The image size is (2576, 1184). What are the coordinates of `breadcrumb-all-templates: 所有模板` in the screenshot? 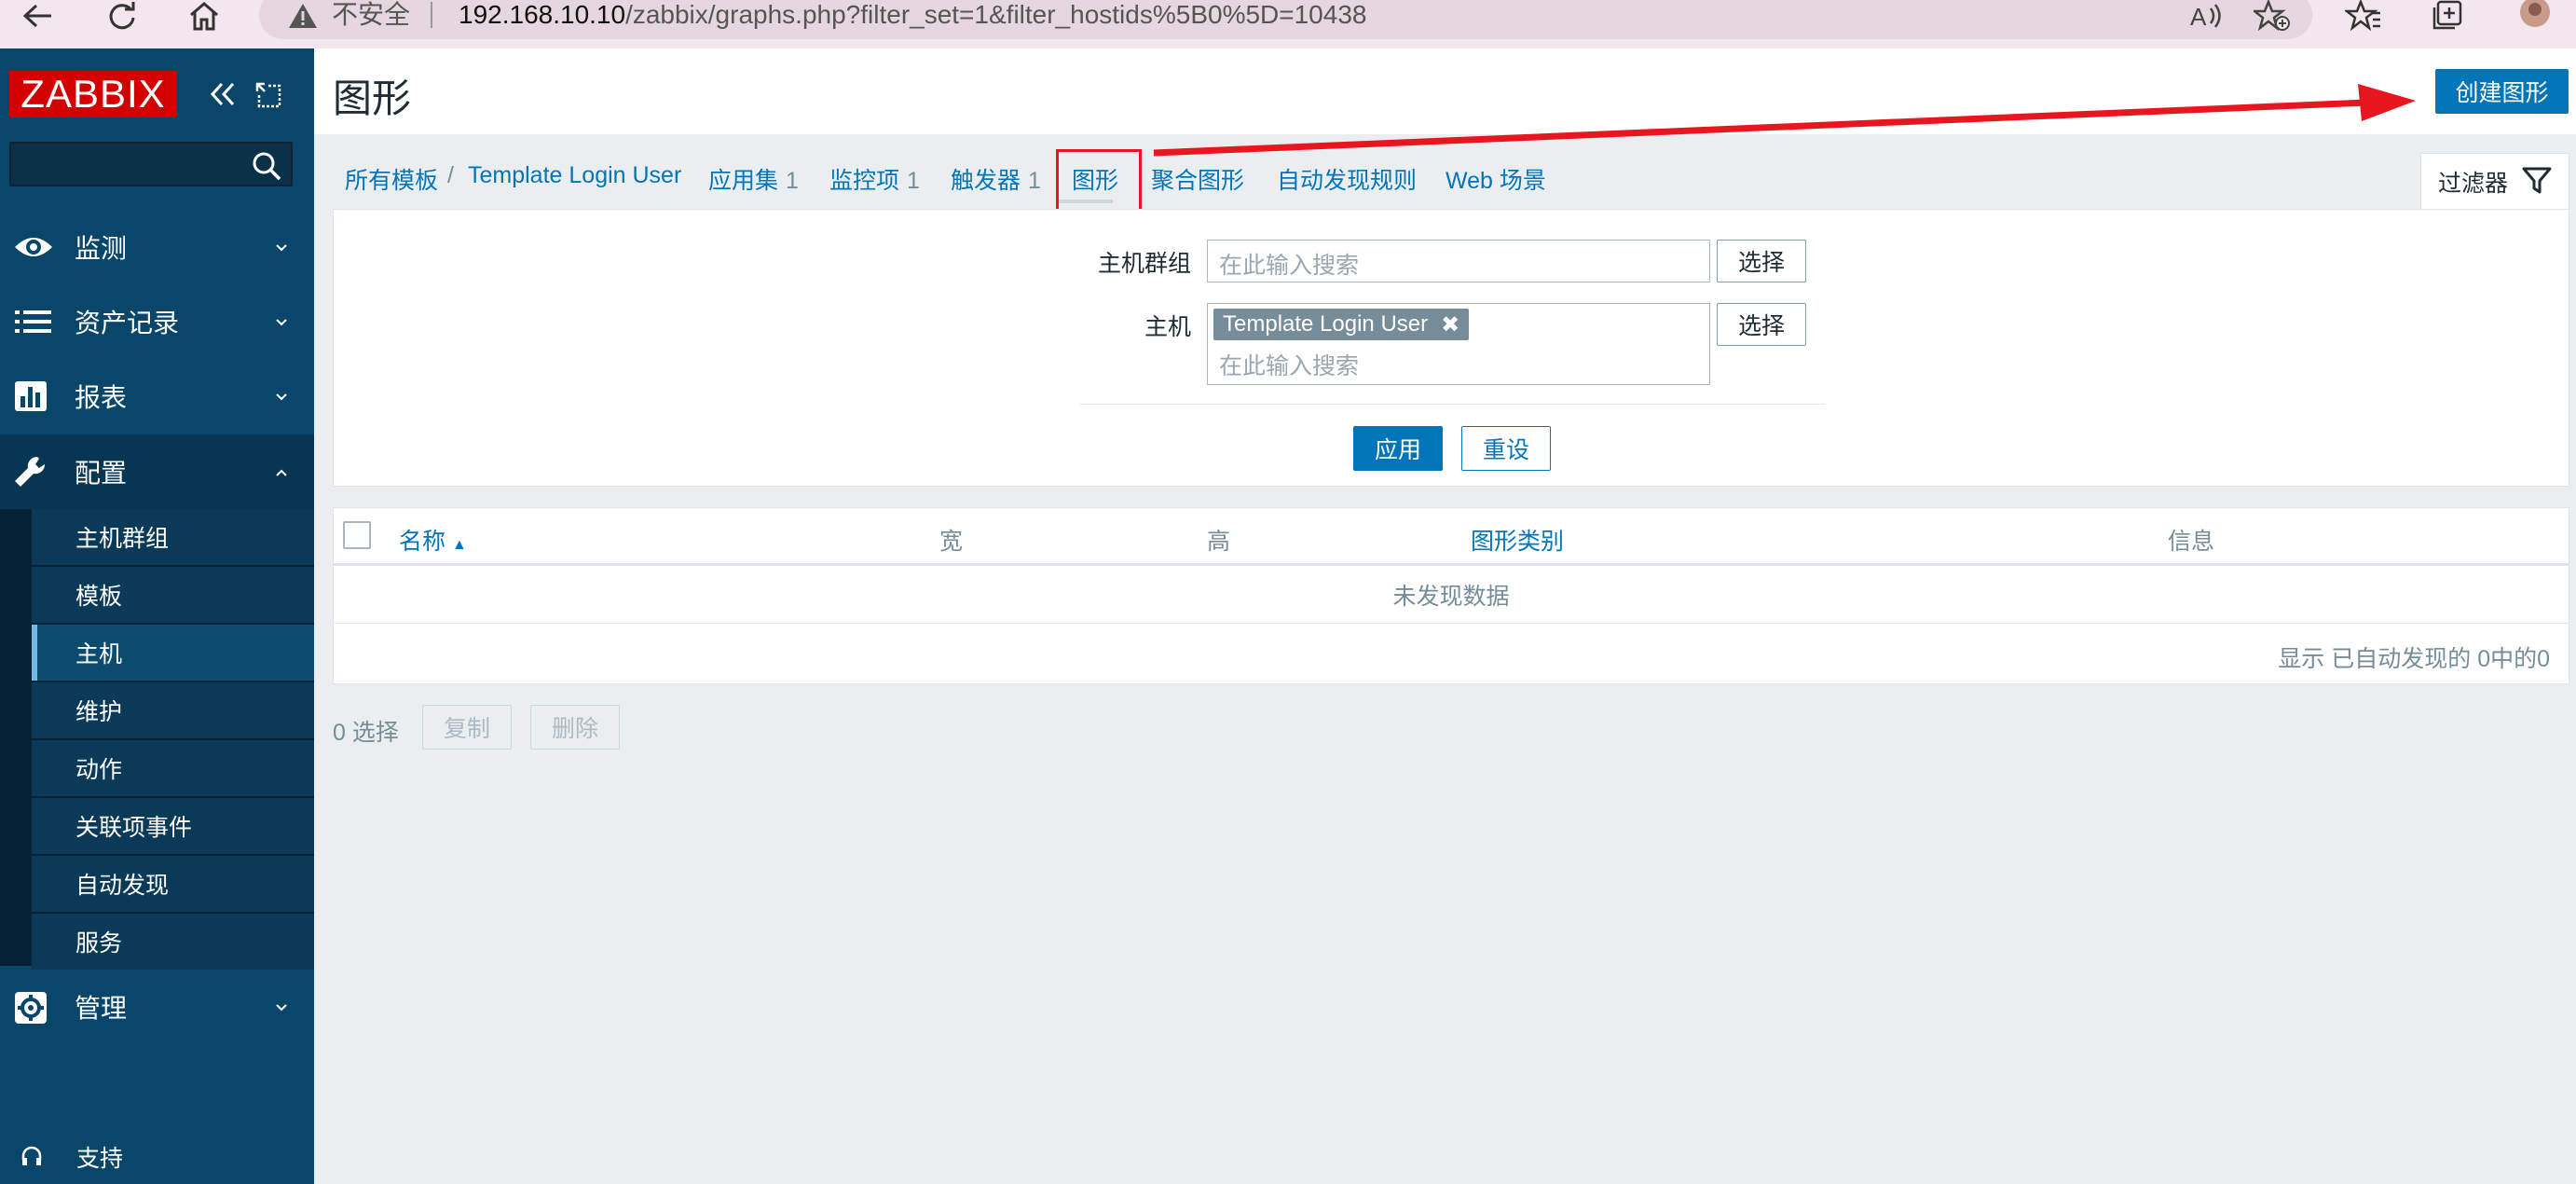 It's located at (391, 179).